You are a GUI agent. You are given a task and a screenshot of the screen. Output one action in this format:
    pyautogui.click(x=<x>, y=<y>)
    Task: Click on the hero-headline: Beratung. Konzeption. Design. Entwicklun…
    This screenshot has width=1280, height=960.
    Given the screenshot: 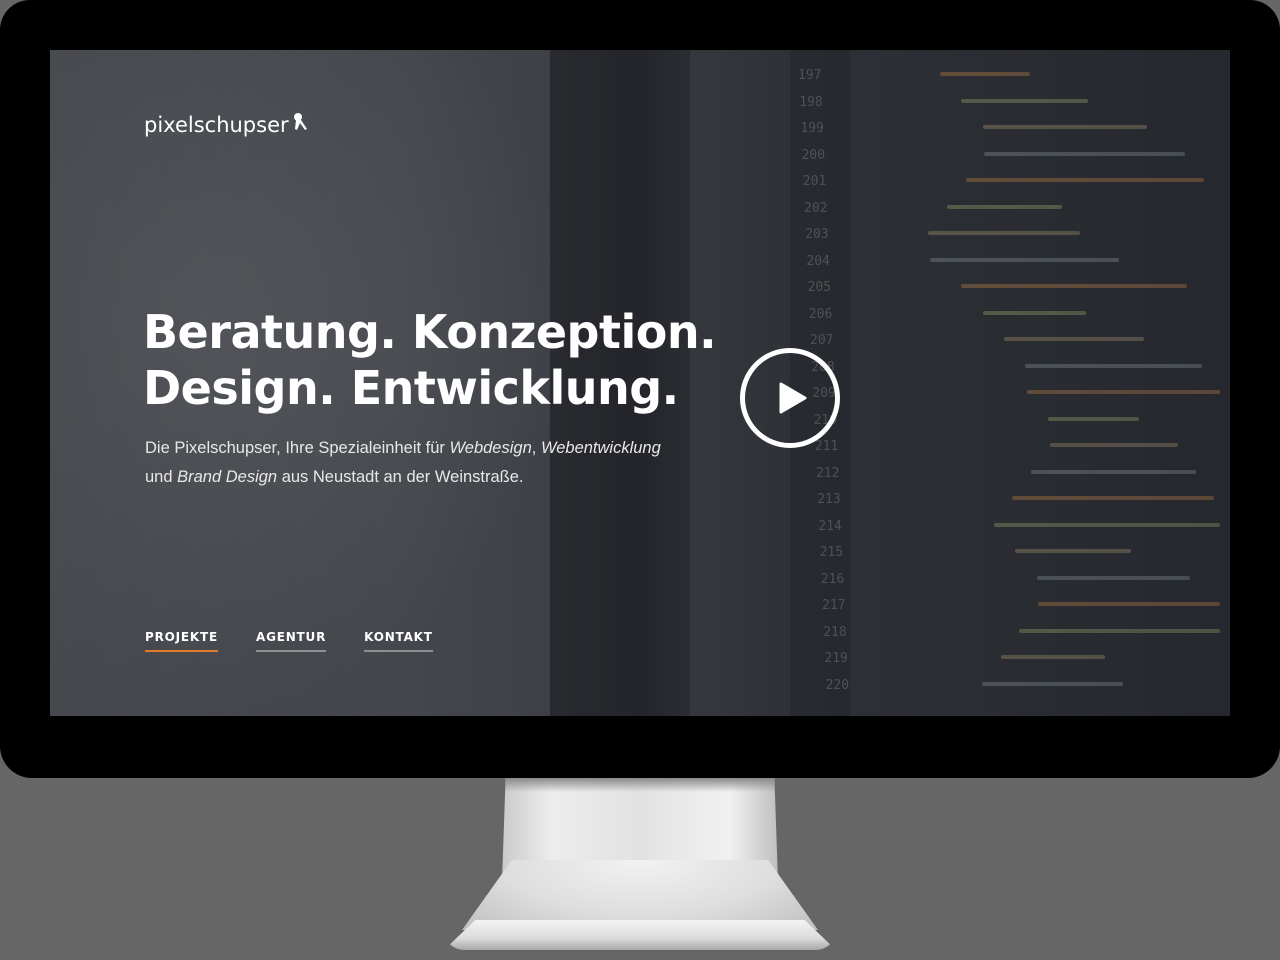 What is the action you would take?
    pyautogui.click(x=443, y=360)
    